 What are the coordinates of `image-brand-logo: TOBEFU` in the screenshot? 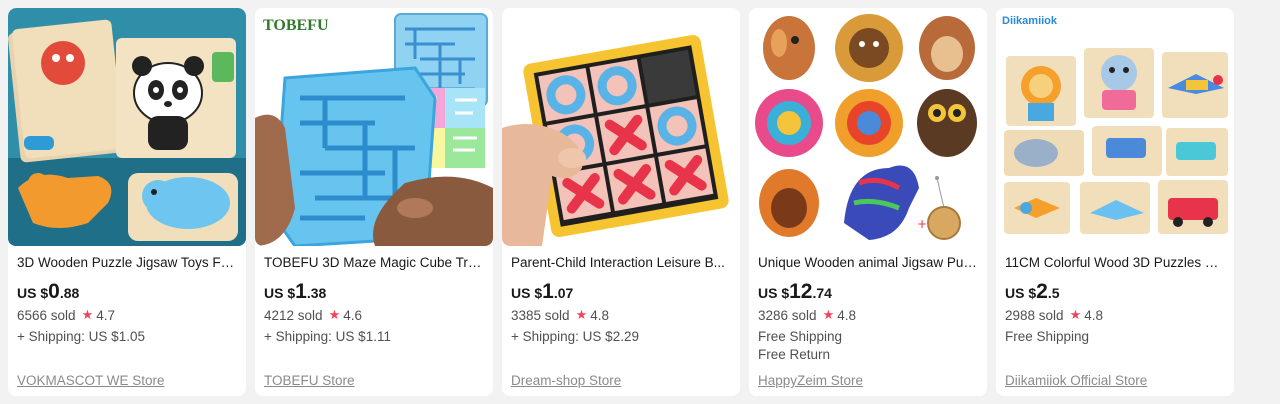 It's located at (296, 25).